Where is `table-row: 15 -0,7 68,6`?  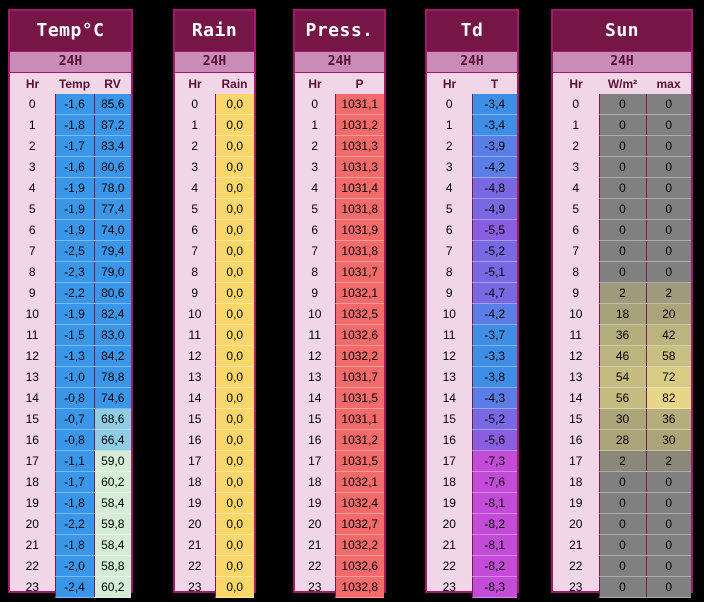
table-row: 15 -0,7 68,6 is located at coordinates (70, 419).